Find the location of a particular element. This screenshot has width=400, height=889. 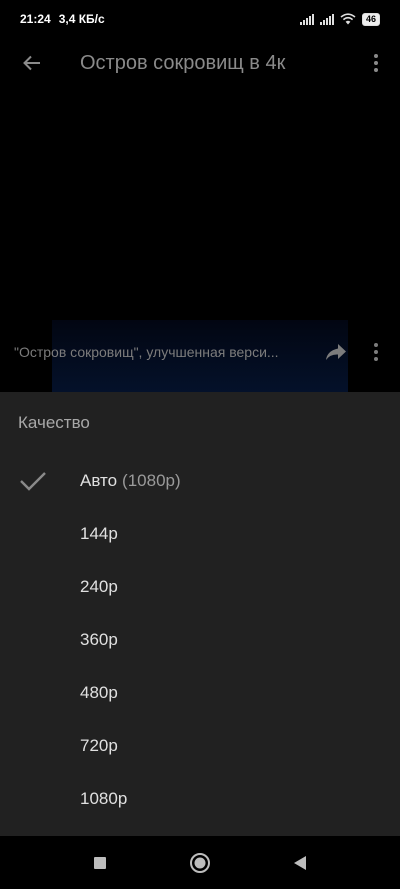

status-time: 21:24 is located at coordinates (35, 19).